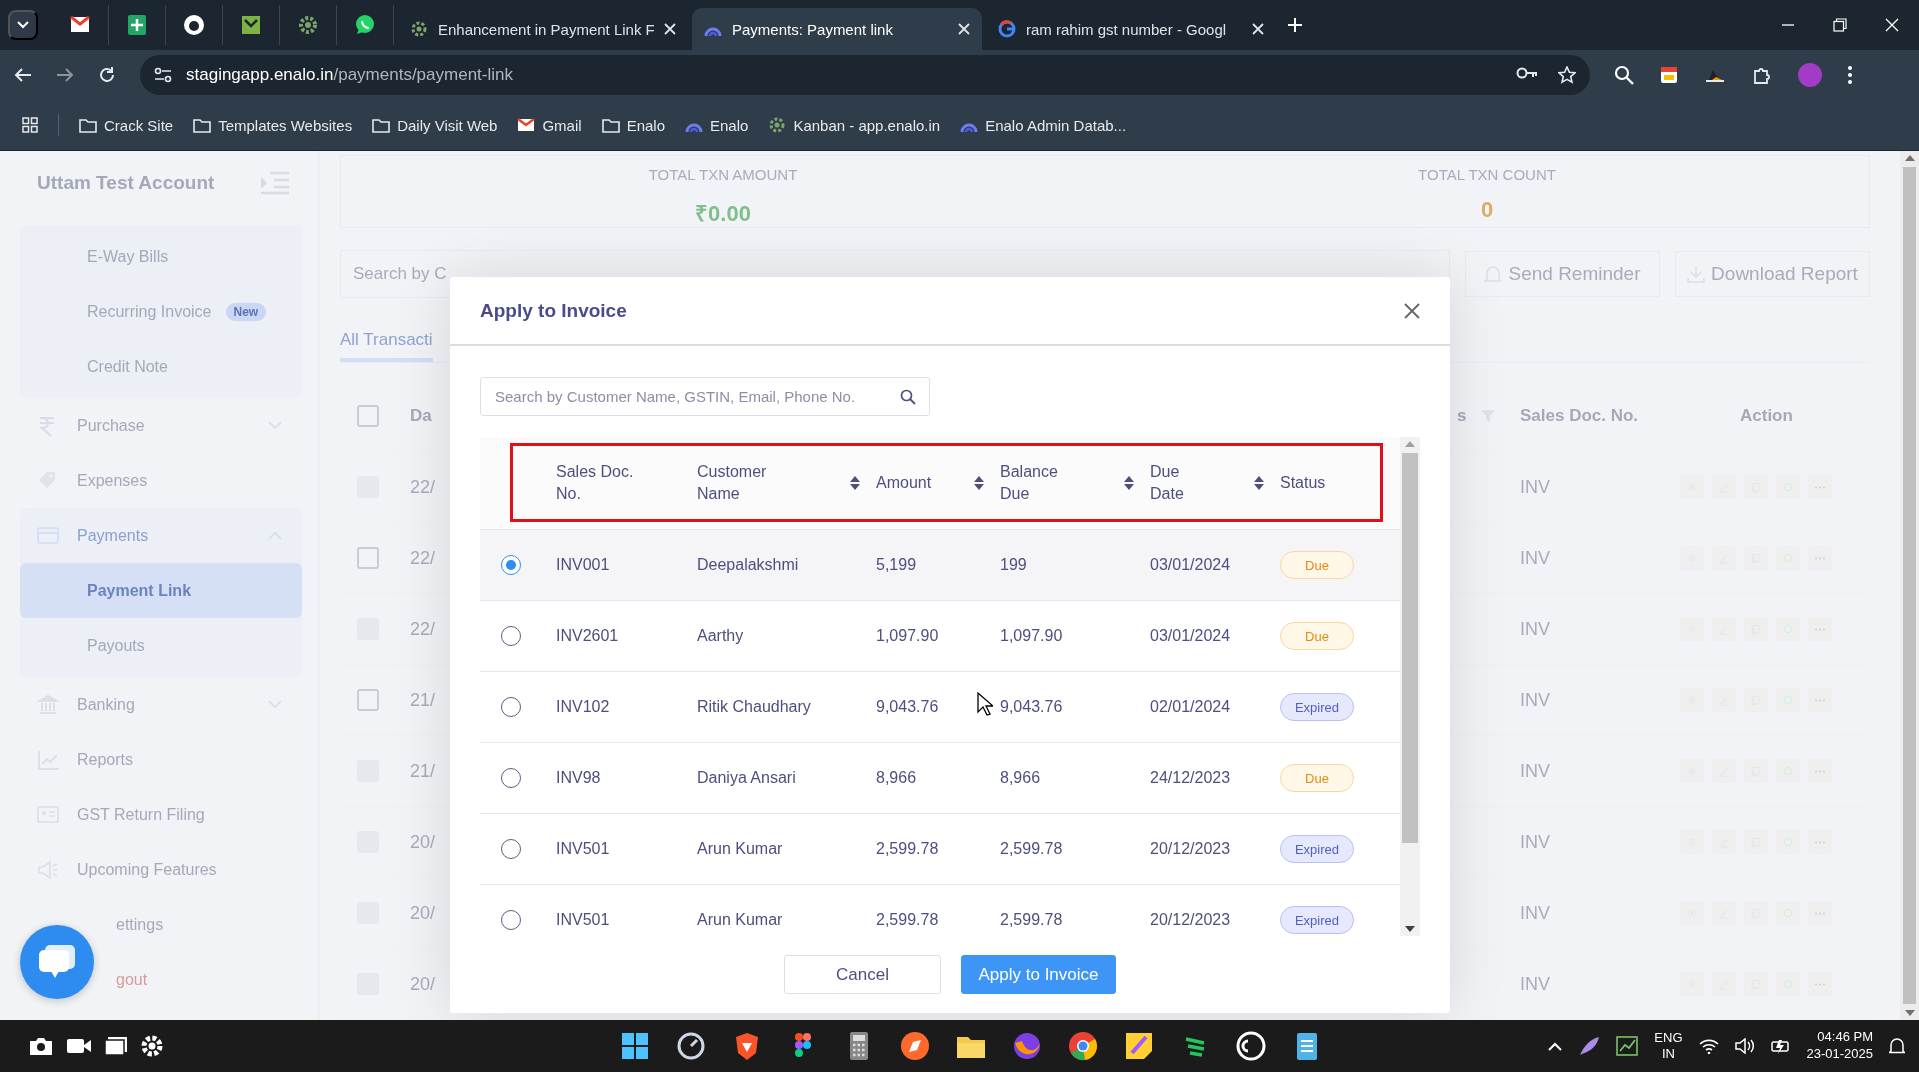 The height and width of the screenshot is (1072, 1919). Describe the element at coordinates (273, 125) in the screenshot. I see `bookmark: Templates Websites` at that location.